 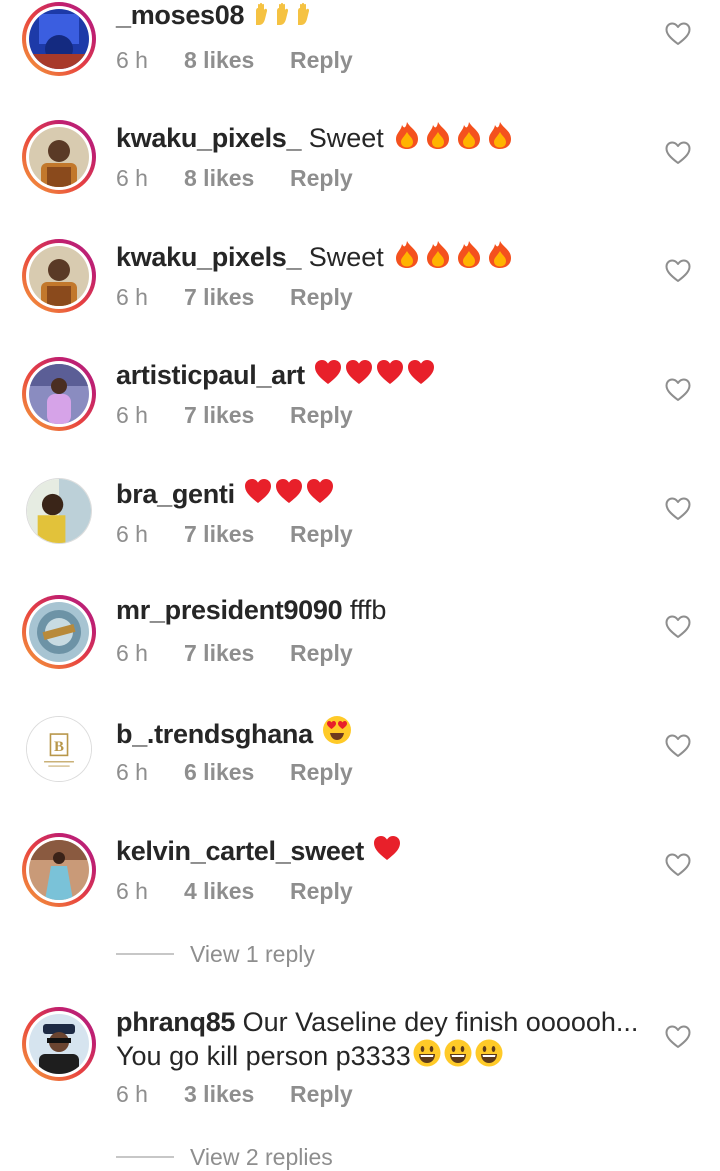 I want to click on divider-line, so click(x=145, y=953).